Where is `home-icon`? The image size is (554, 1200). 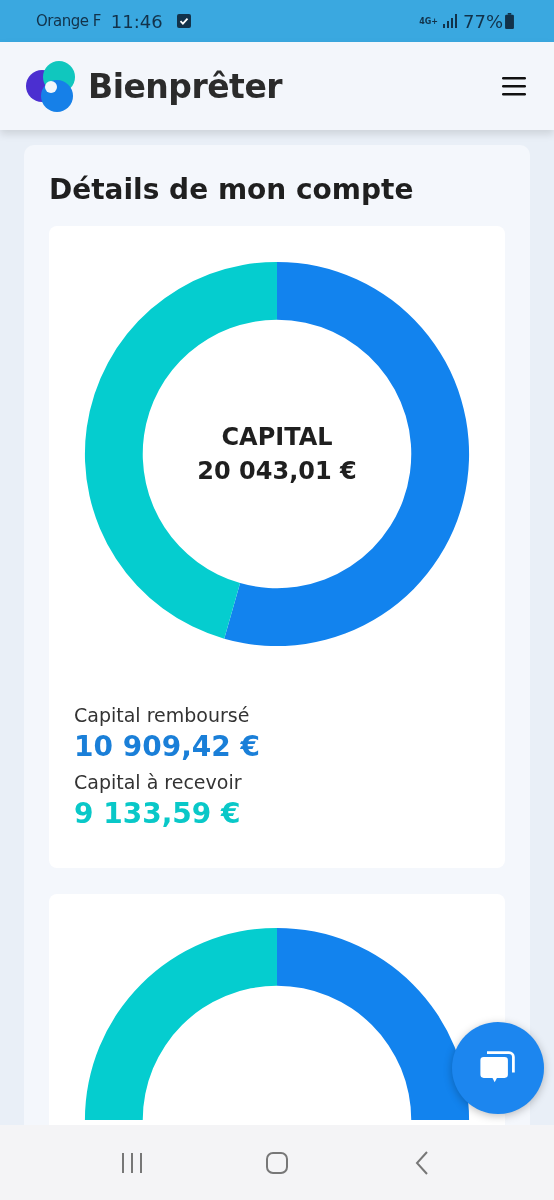
home-icon is located at coordinates (277, 1162).